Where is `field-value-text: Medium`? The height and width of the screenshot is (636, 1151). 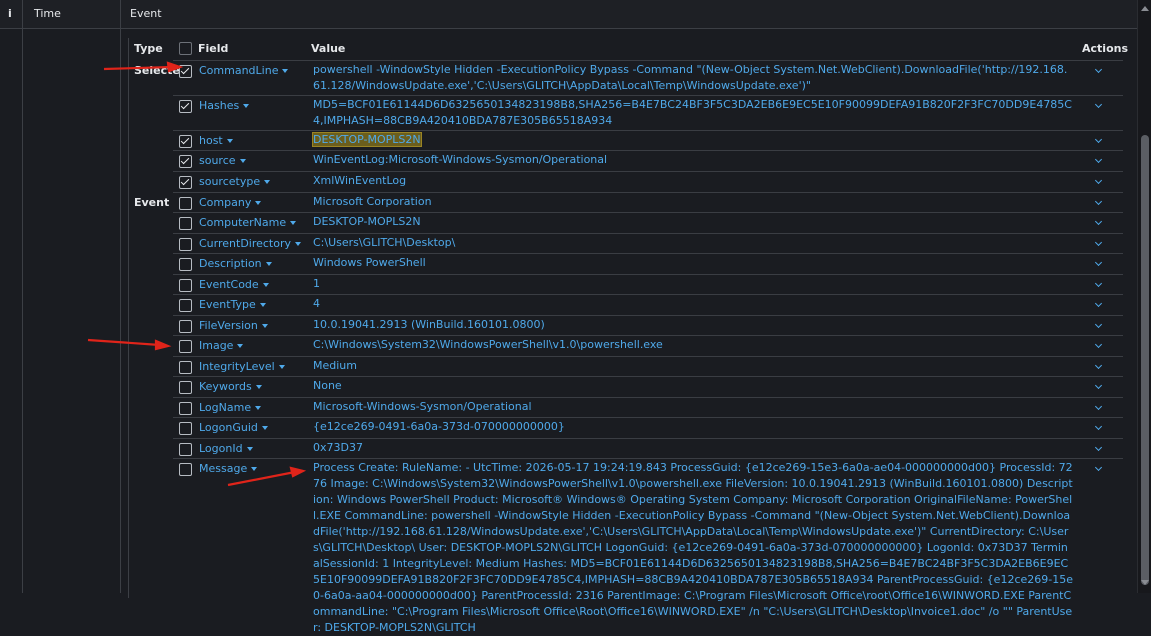
field-value-text: Medium is located at coordinates (335, 365).